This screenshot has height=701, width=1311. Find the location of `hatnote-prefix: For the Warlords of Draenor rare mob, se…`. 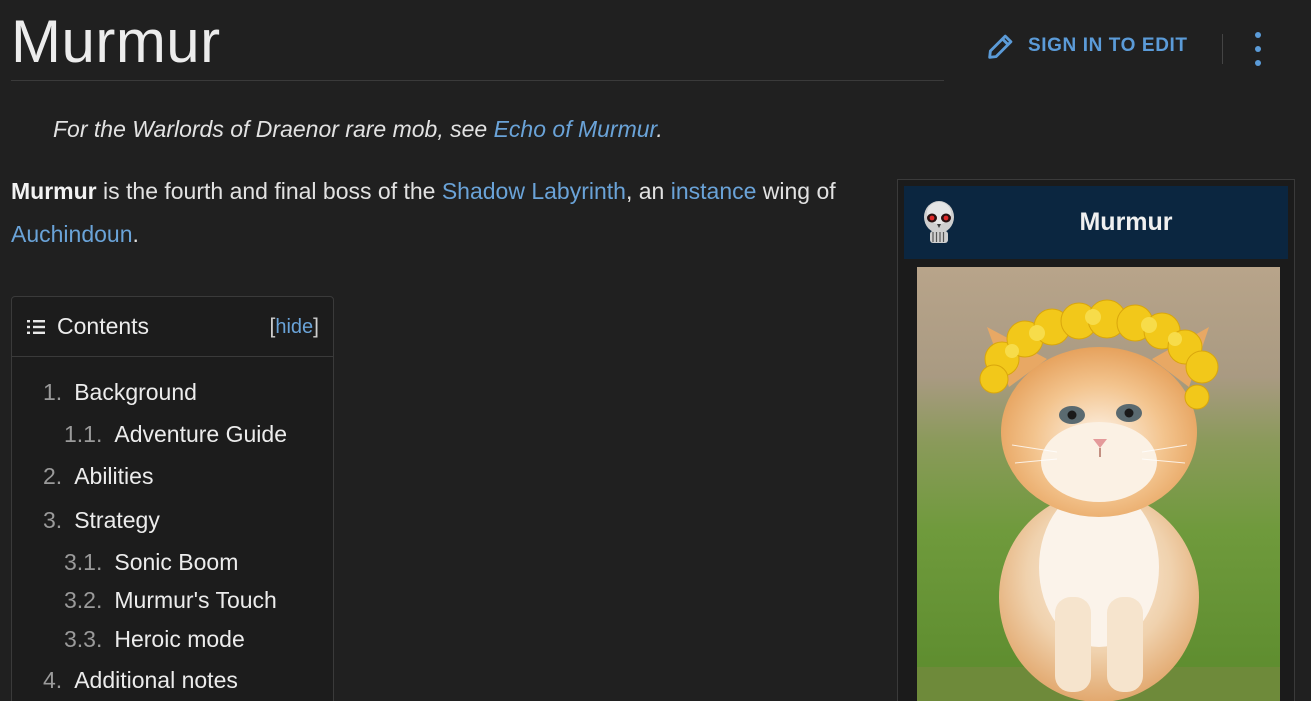

hatnote-prefix: For the Warlords of Draenor rare mob, se… is located at coordinates (273, 129).